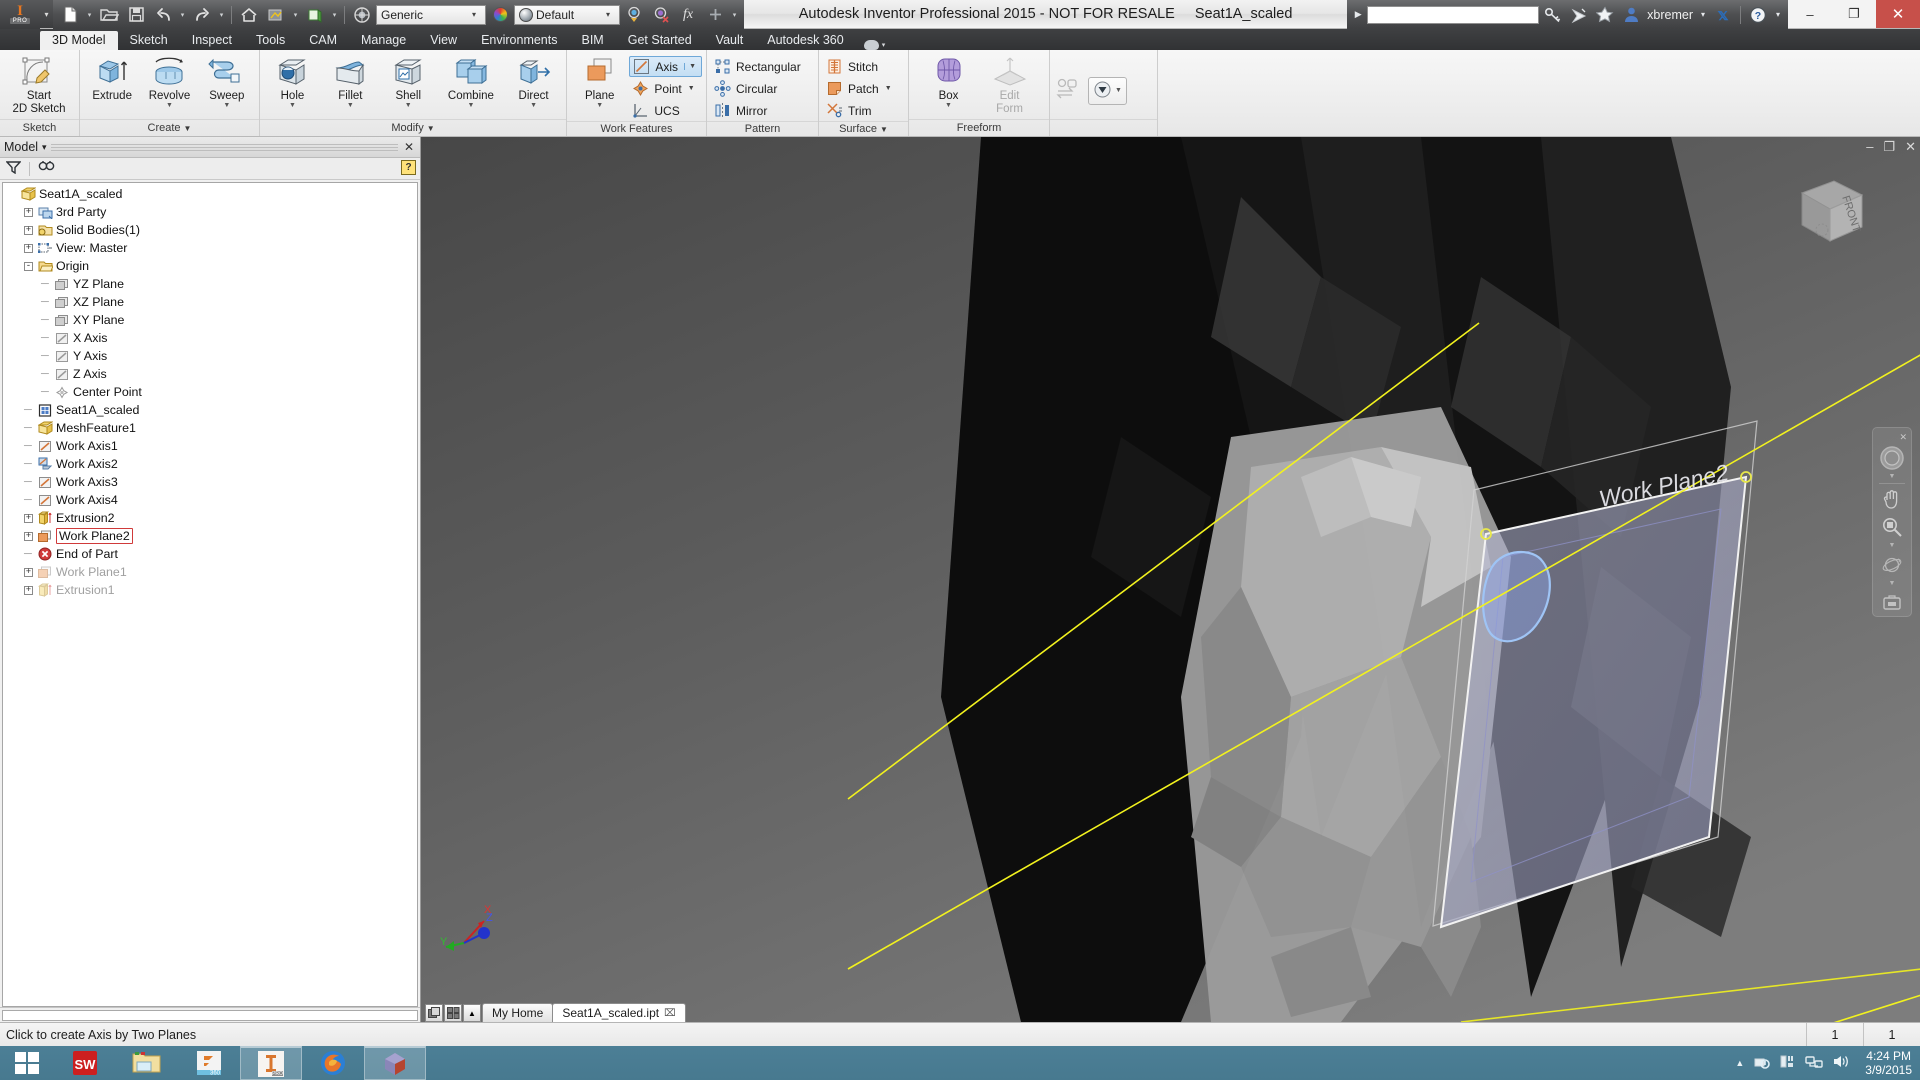 This screenshot has height=1080, width=1920. I want to click on add-to-qat-icon, so click(715, 14).